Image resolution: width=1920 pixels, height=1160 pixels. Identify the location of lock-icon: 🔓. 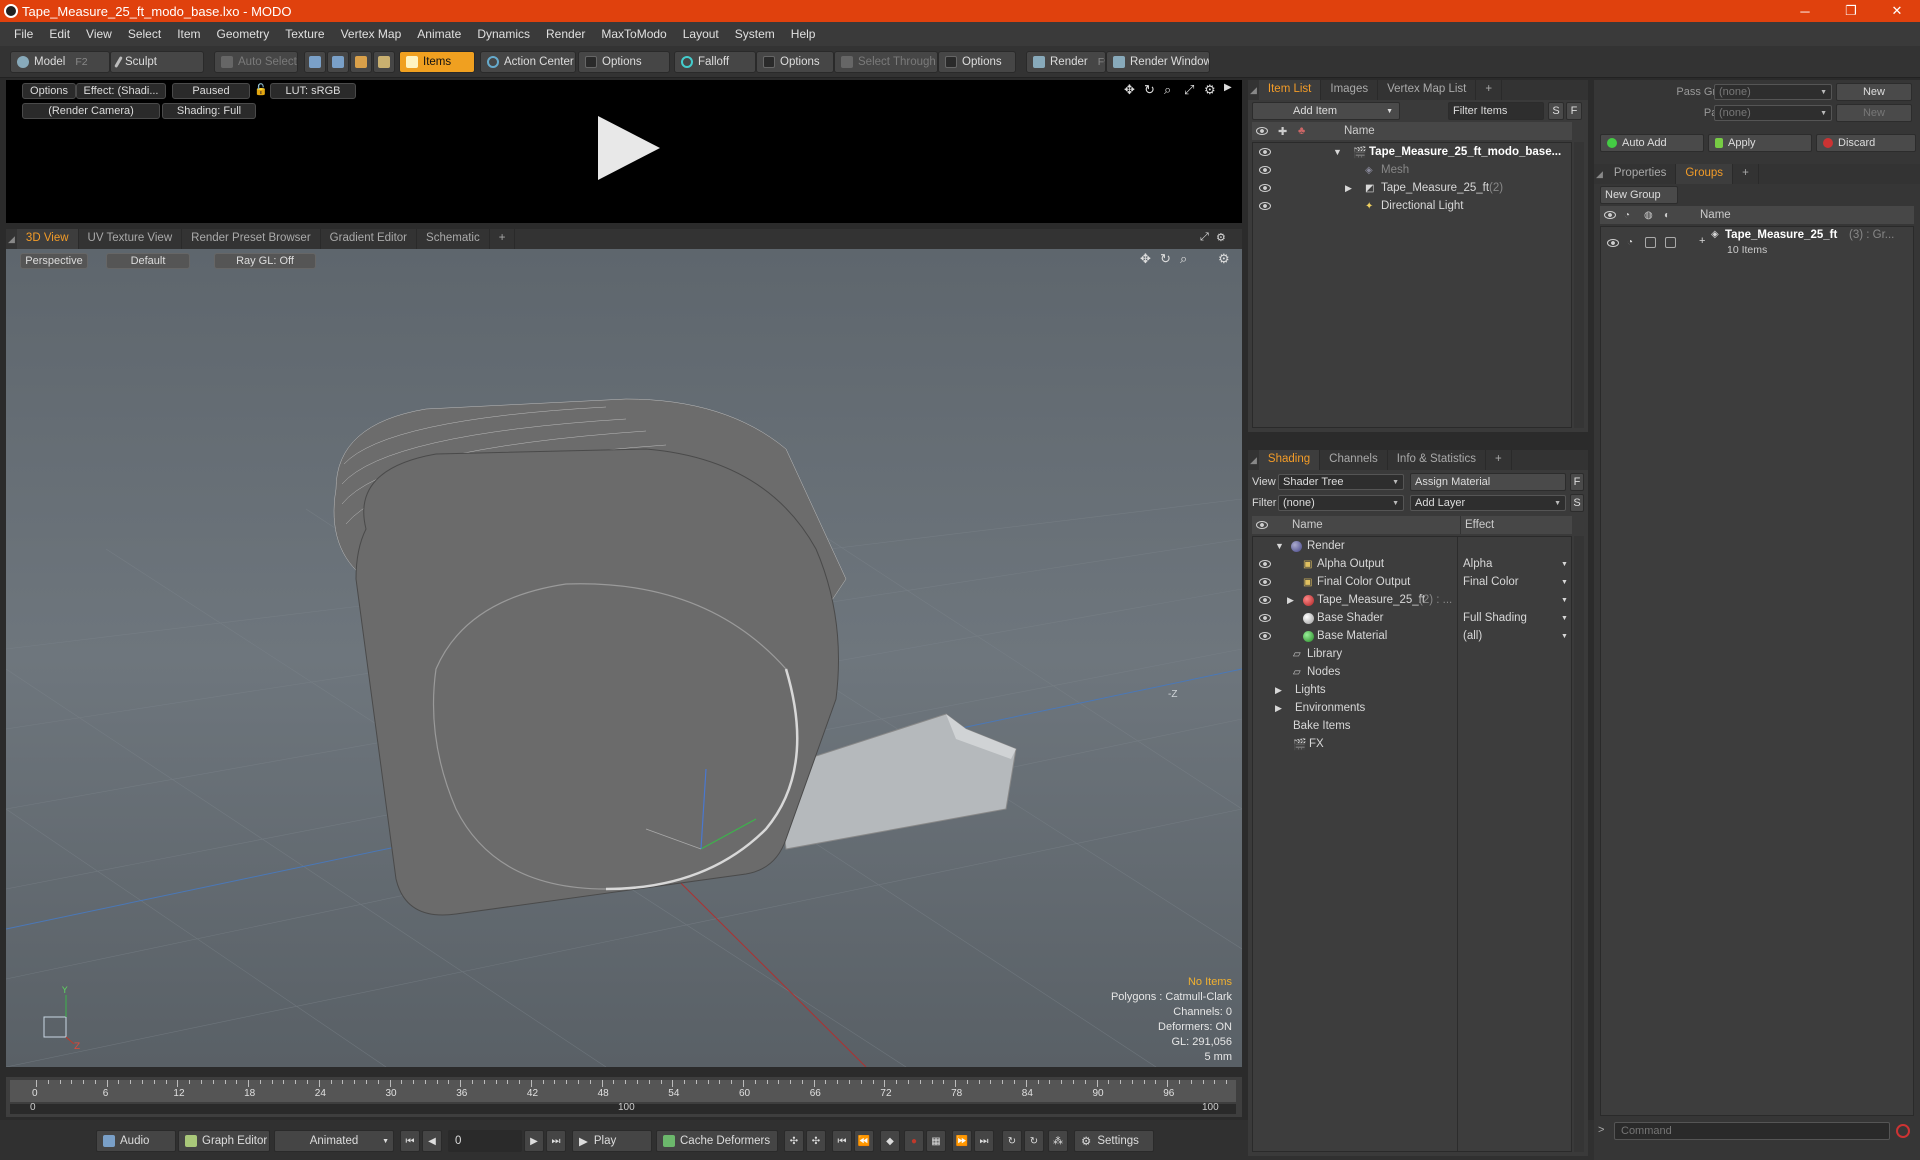
(261, 89).